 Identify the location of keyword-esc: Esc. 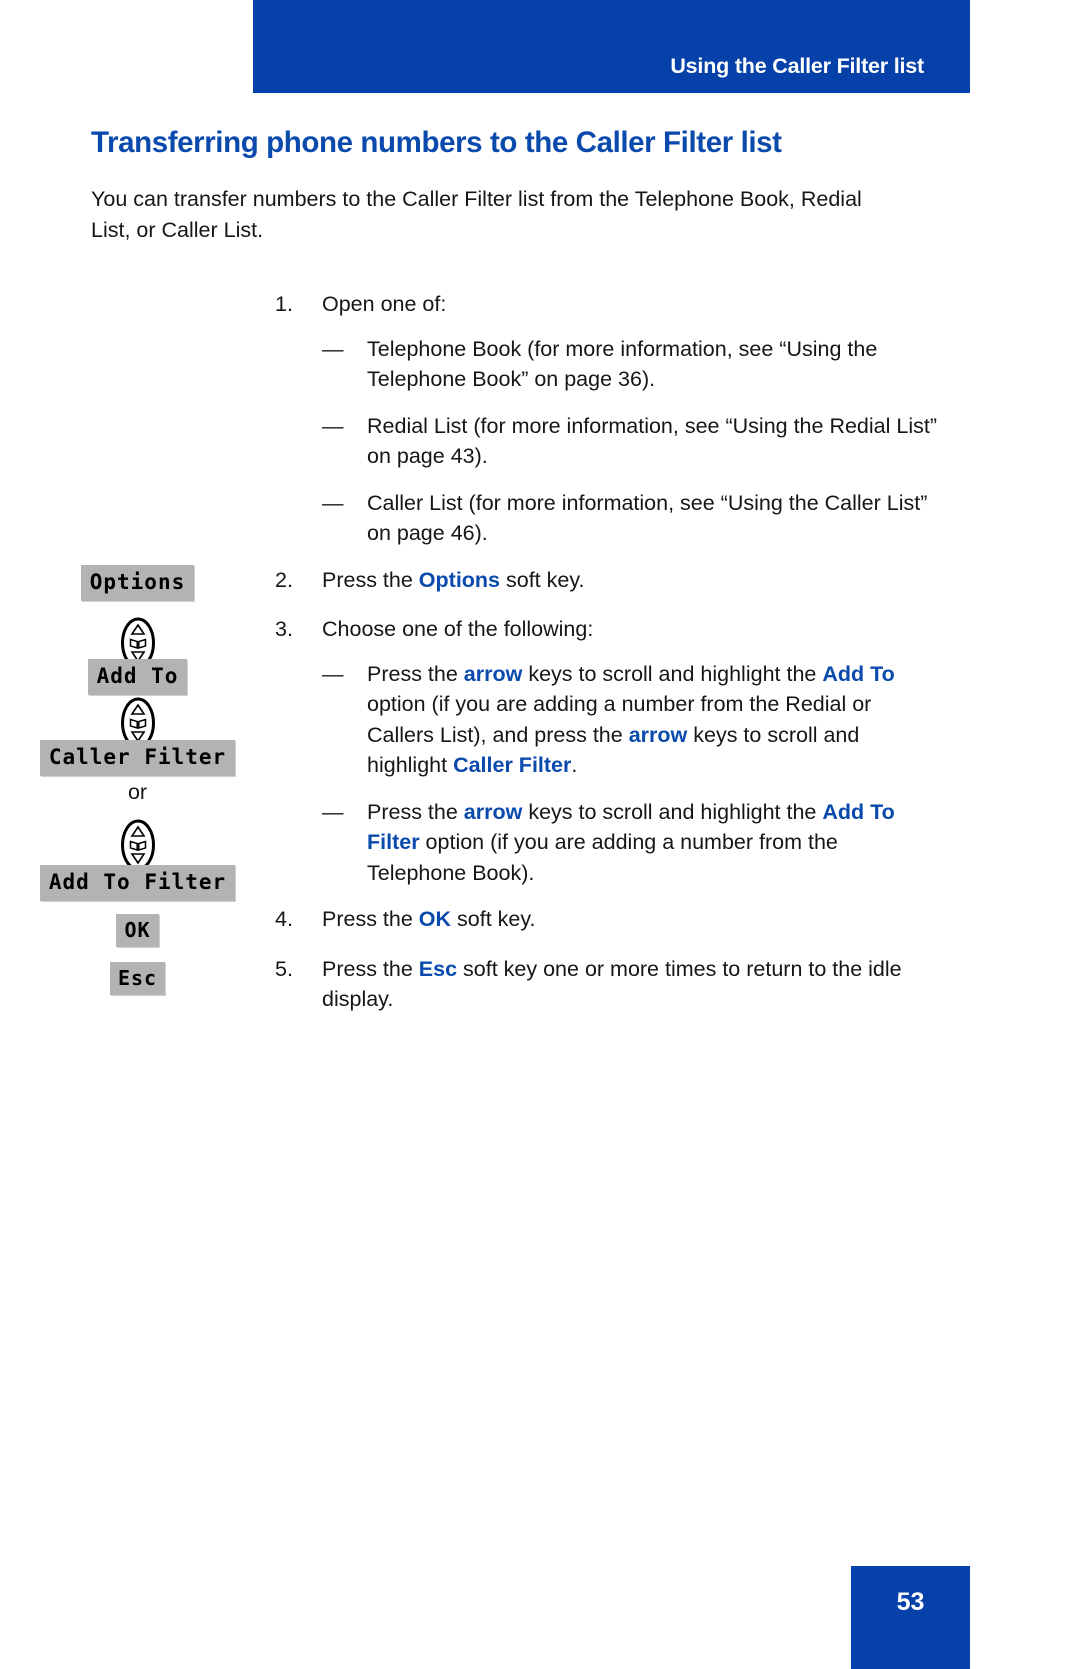
(438, 968).